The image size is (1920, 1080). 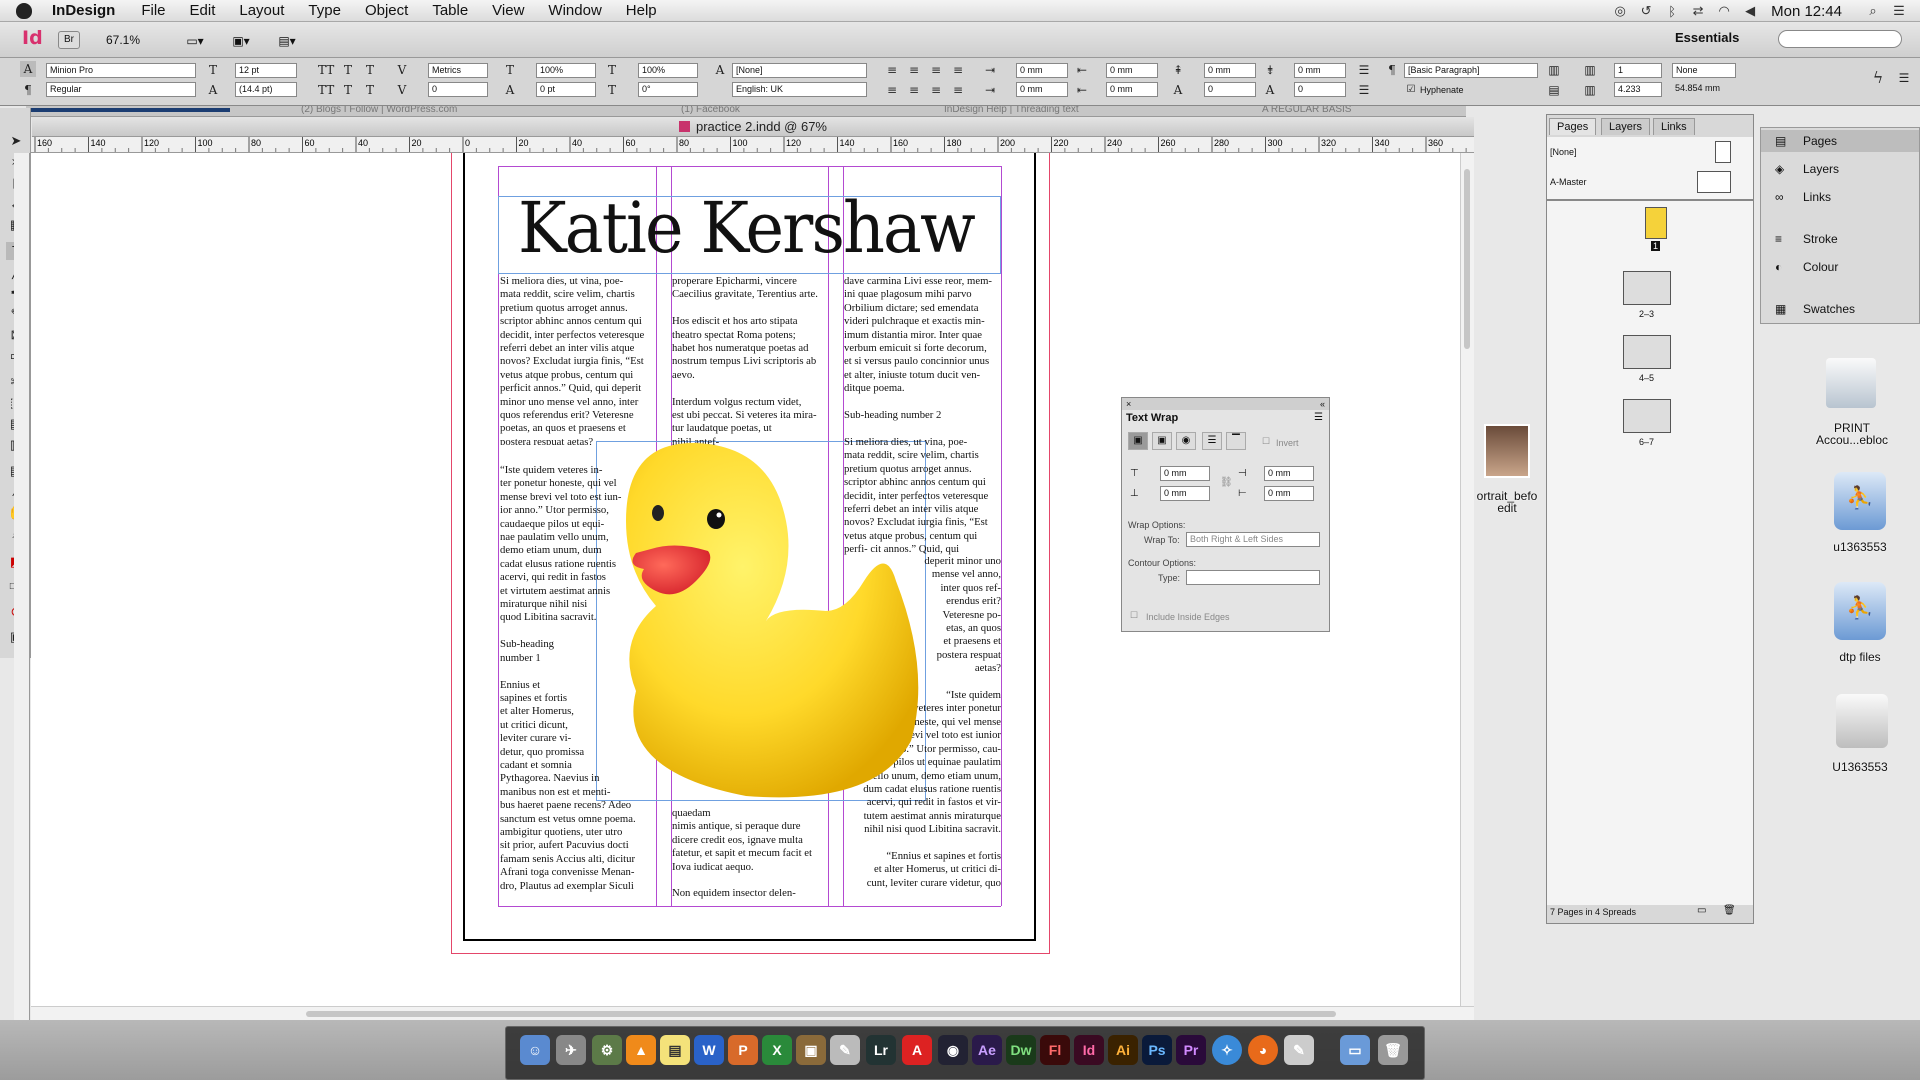 I want to click on page-2-3-thumb, so click(x=1647, y=288).